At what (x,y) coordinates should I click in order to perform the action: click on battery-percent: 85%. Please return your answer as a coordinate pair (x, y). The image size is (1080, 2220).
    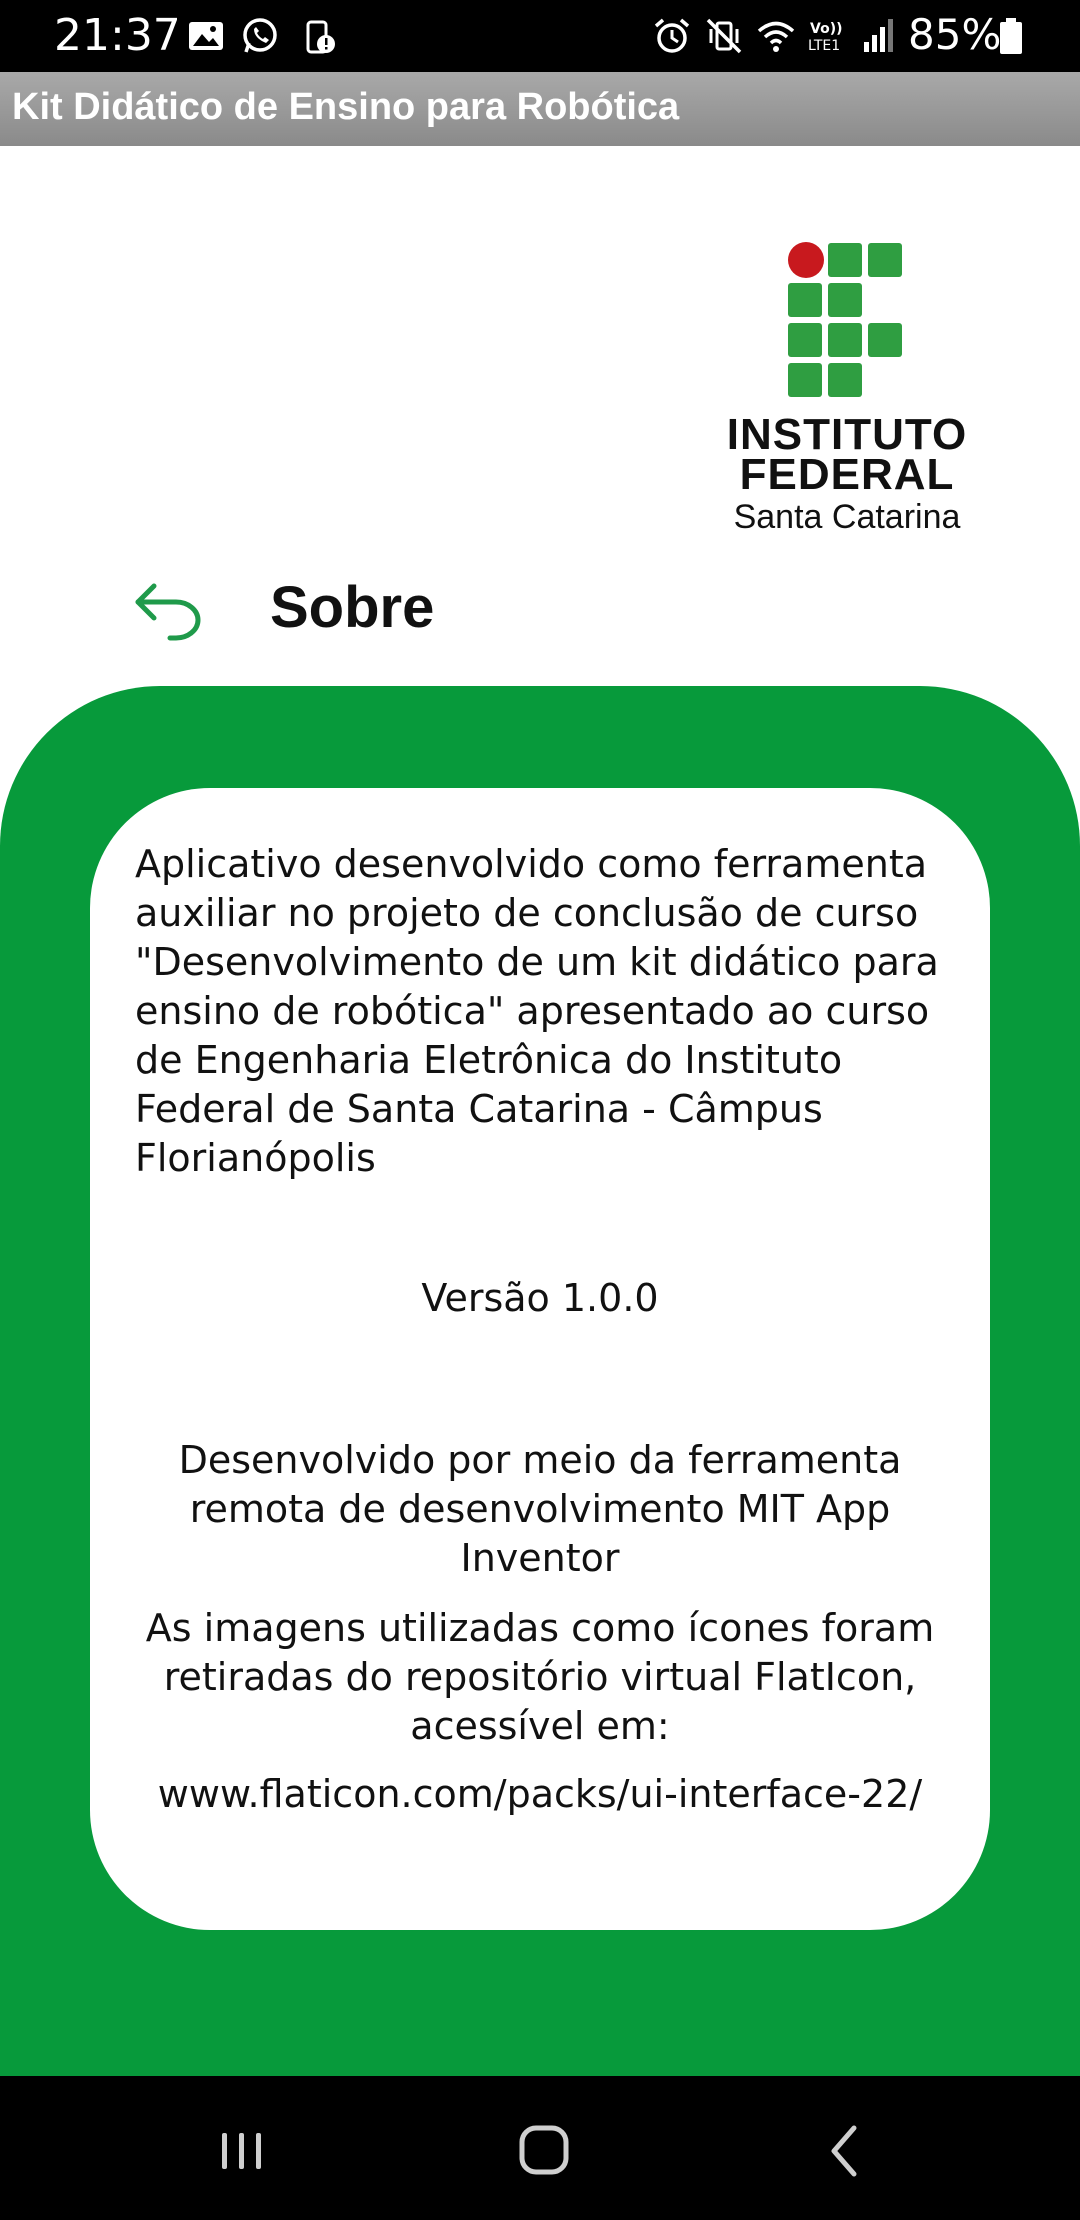
    Looking at the image, I should click on (955, 34).